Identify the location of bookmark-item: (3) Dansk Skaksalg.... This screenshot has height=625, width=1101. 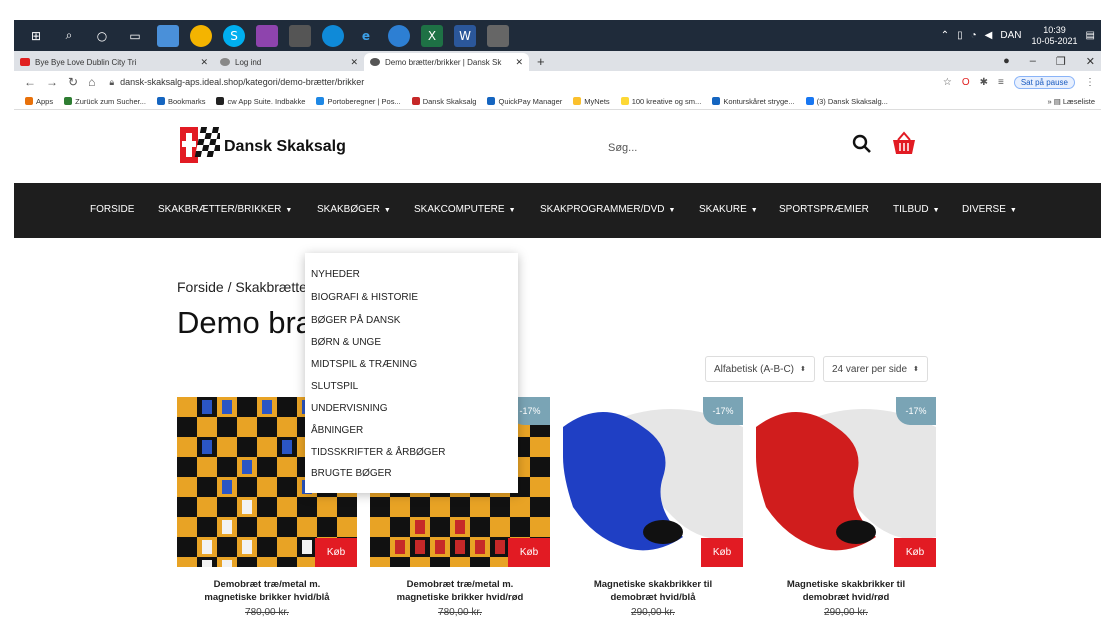
(846, 101).